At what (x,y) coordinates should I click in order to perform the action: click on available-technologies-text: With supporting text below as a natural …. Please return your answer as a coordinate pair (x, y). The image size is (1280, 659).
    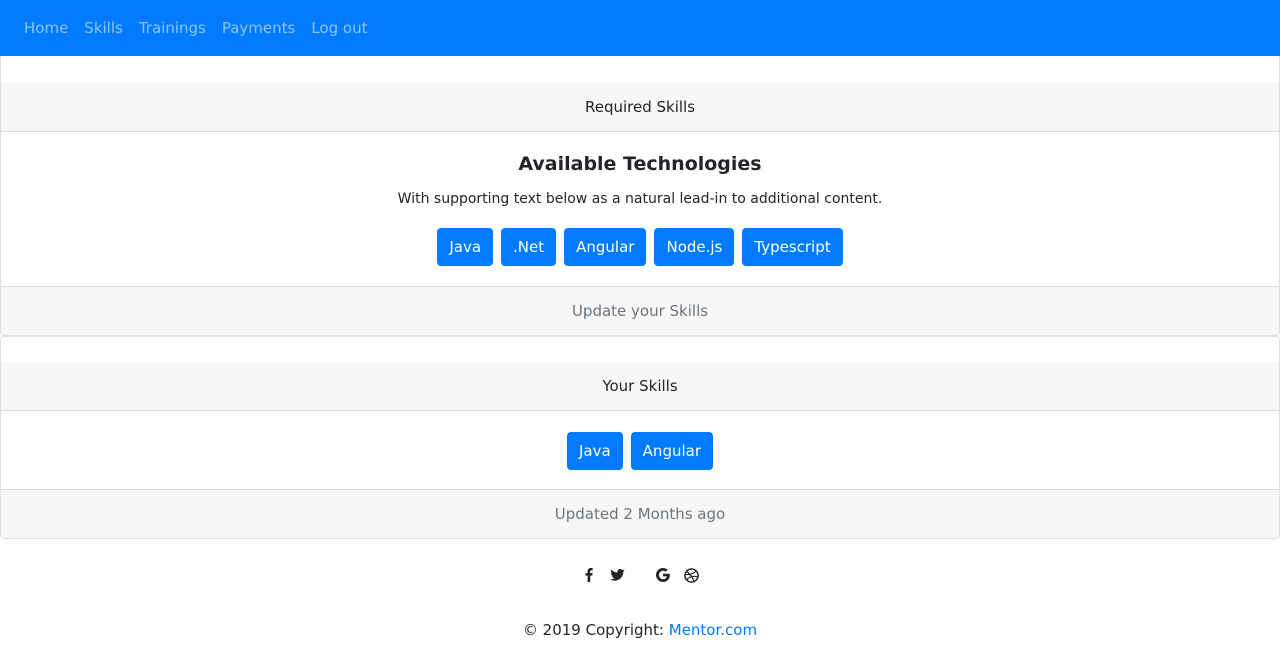
    Looking at the image, I should click on (640, 199).